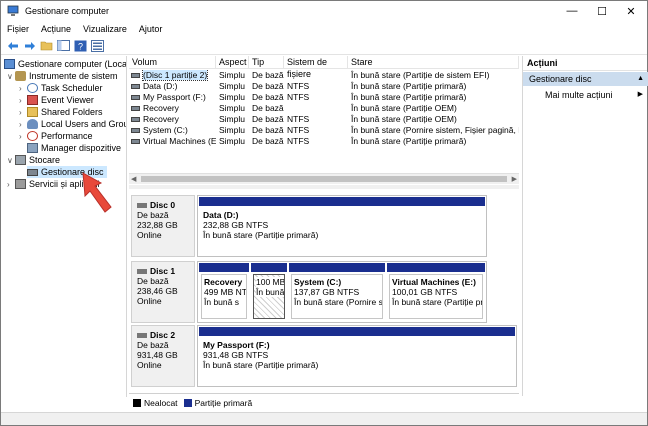 This screenshot has width=648, height=426. What do you see at coordinates (20, 184) in the screenshot?
I see `services-icon` at bounding box center [20, 184].